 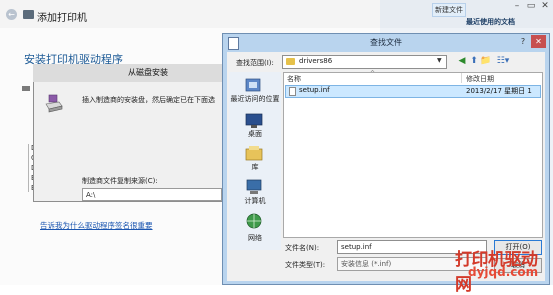 What do you see at coordinates (449, 10) in the screenshot?
I see `new-folder-button: 新建文件` at bounding box center [449, 10].